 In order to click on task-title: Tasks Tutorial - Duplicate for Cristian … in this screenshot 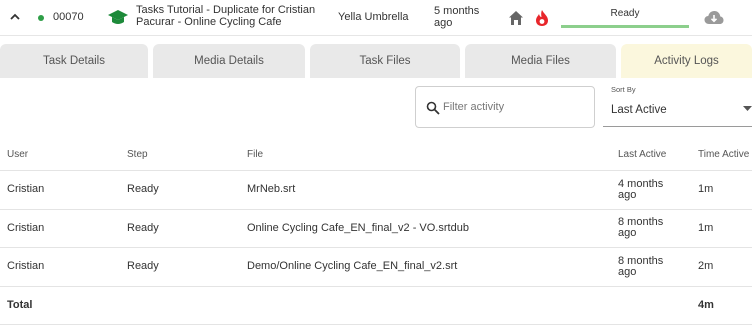, I will do `click(234, 16)`.